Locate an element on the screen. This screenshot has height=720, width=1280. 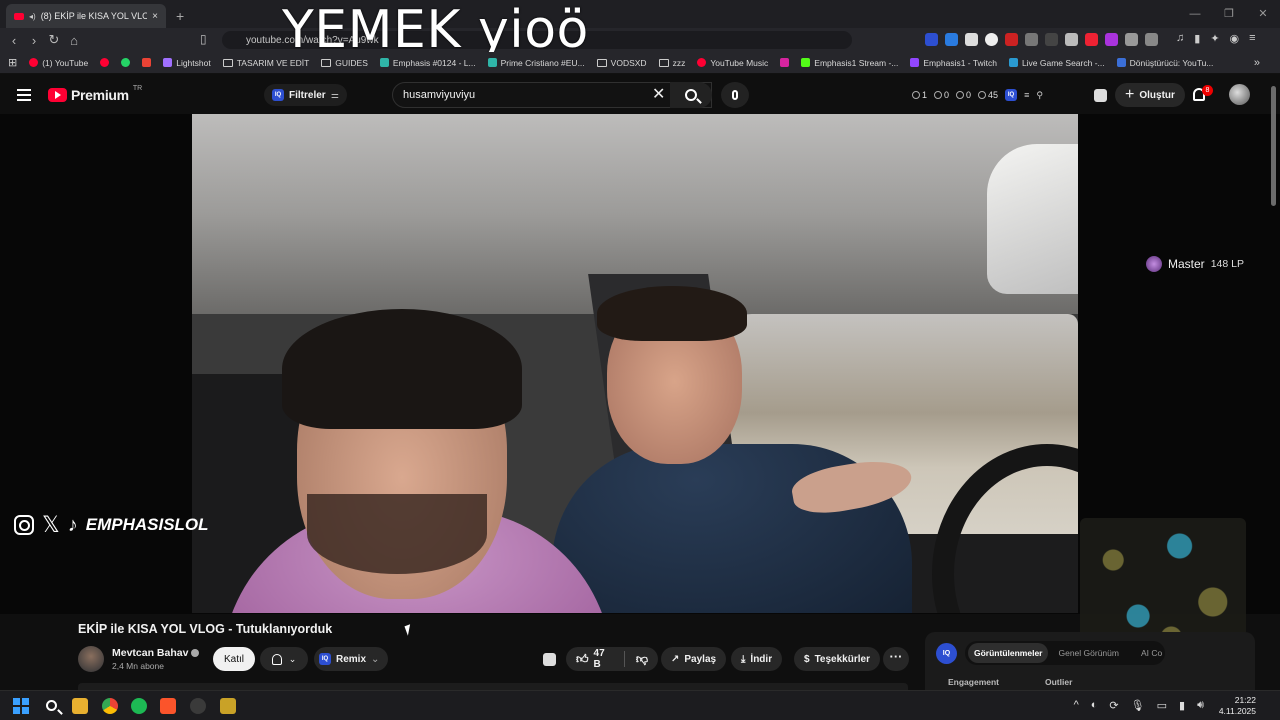
sync-icon: ⟳ is located at coordinates (1113, 705).